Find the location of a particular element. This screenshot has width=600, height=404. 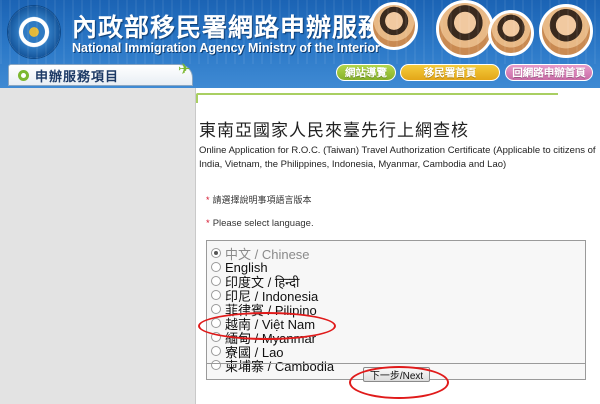

button-row: 下一步/Next is located at coordinates (396, 372).